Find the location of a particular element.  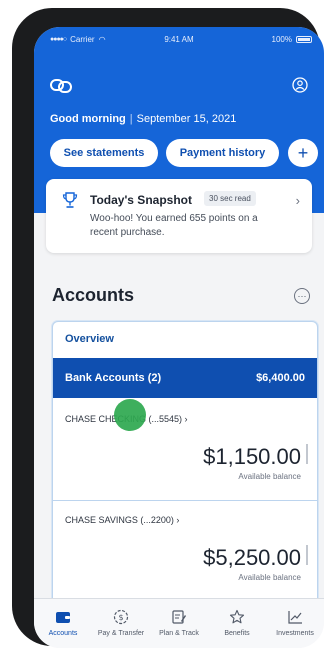

wallet-icon is located at coordinates (63, 617).